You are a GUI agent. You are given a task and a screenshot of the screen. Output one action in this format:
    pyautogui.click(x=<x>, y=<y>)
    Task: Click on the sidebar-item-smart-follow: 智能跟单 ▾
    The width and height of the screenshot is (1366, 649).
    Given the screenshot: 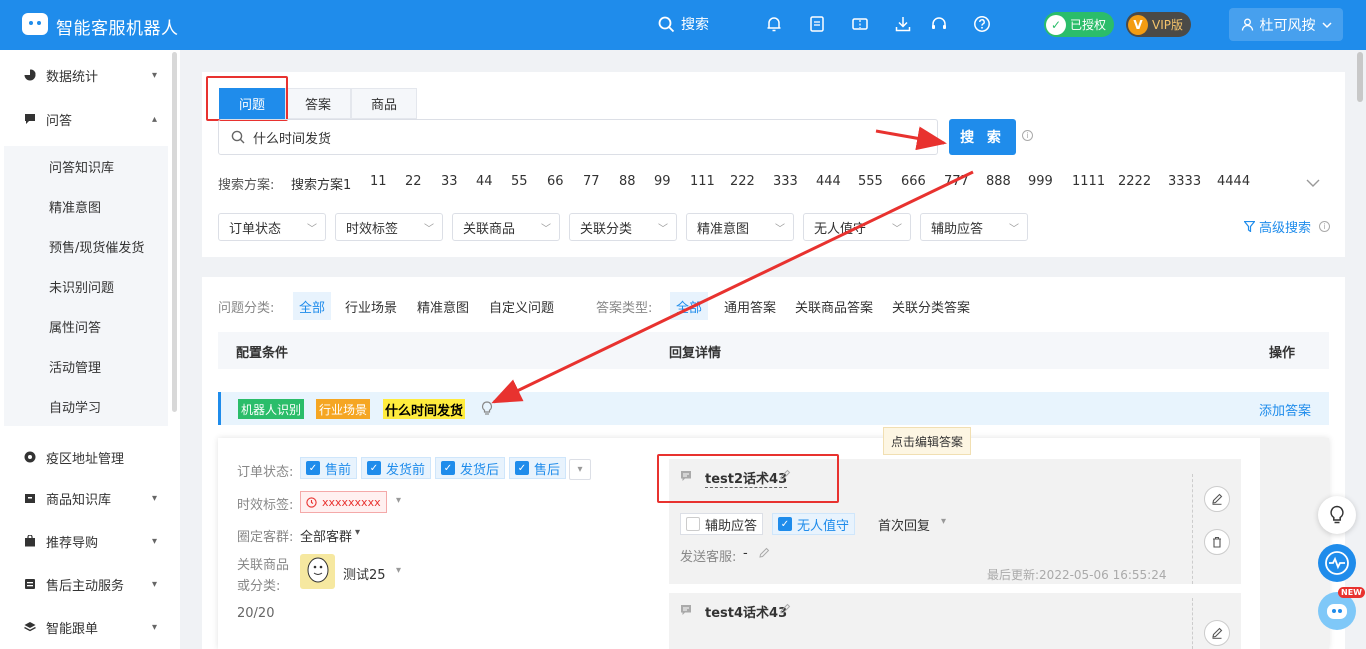 What is the action you would take?
    pyautogui.click(x=85, y=627)
    